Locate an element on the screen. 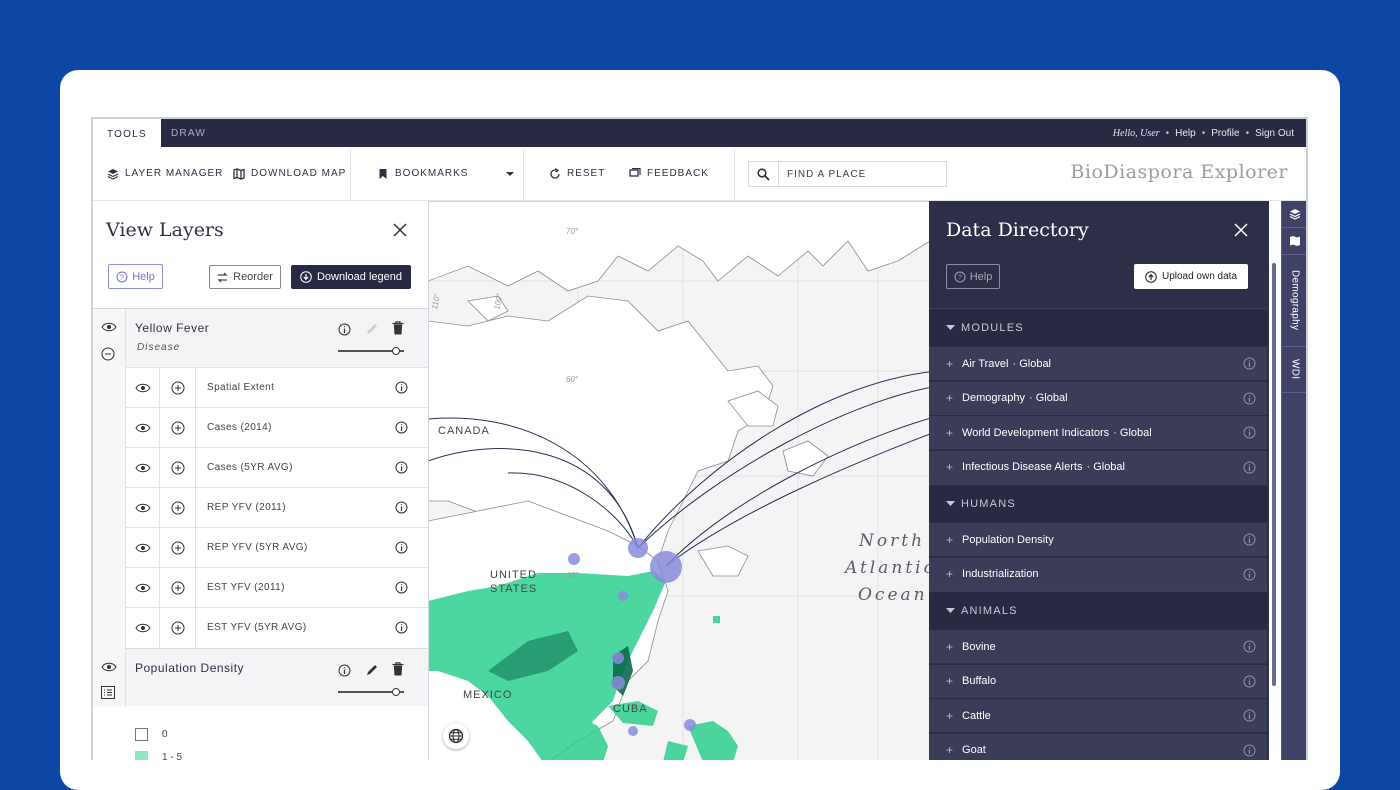 The width and height of the screenshot is (1400, 790). directory-item: + Buffalo is located at coordinates (1098, 680).